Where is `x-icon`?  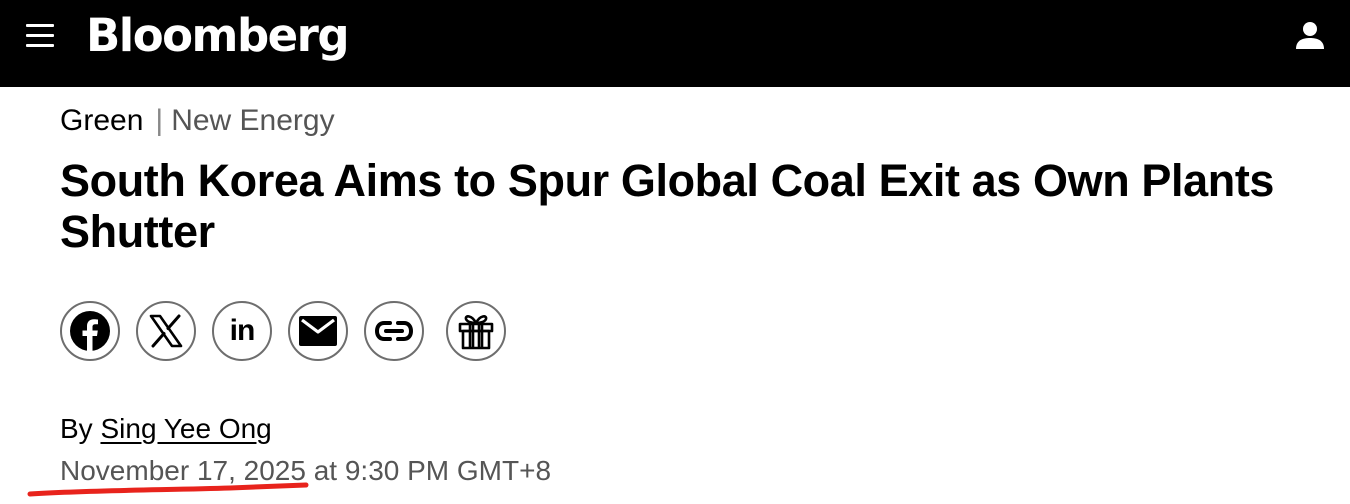
x-icon is located at coordinates (166, 331).